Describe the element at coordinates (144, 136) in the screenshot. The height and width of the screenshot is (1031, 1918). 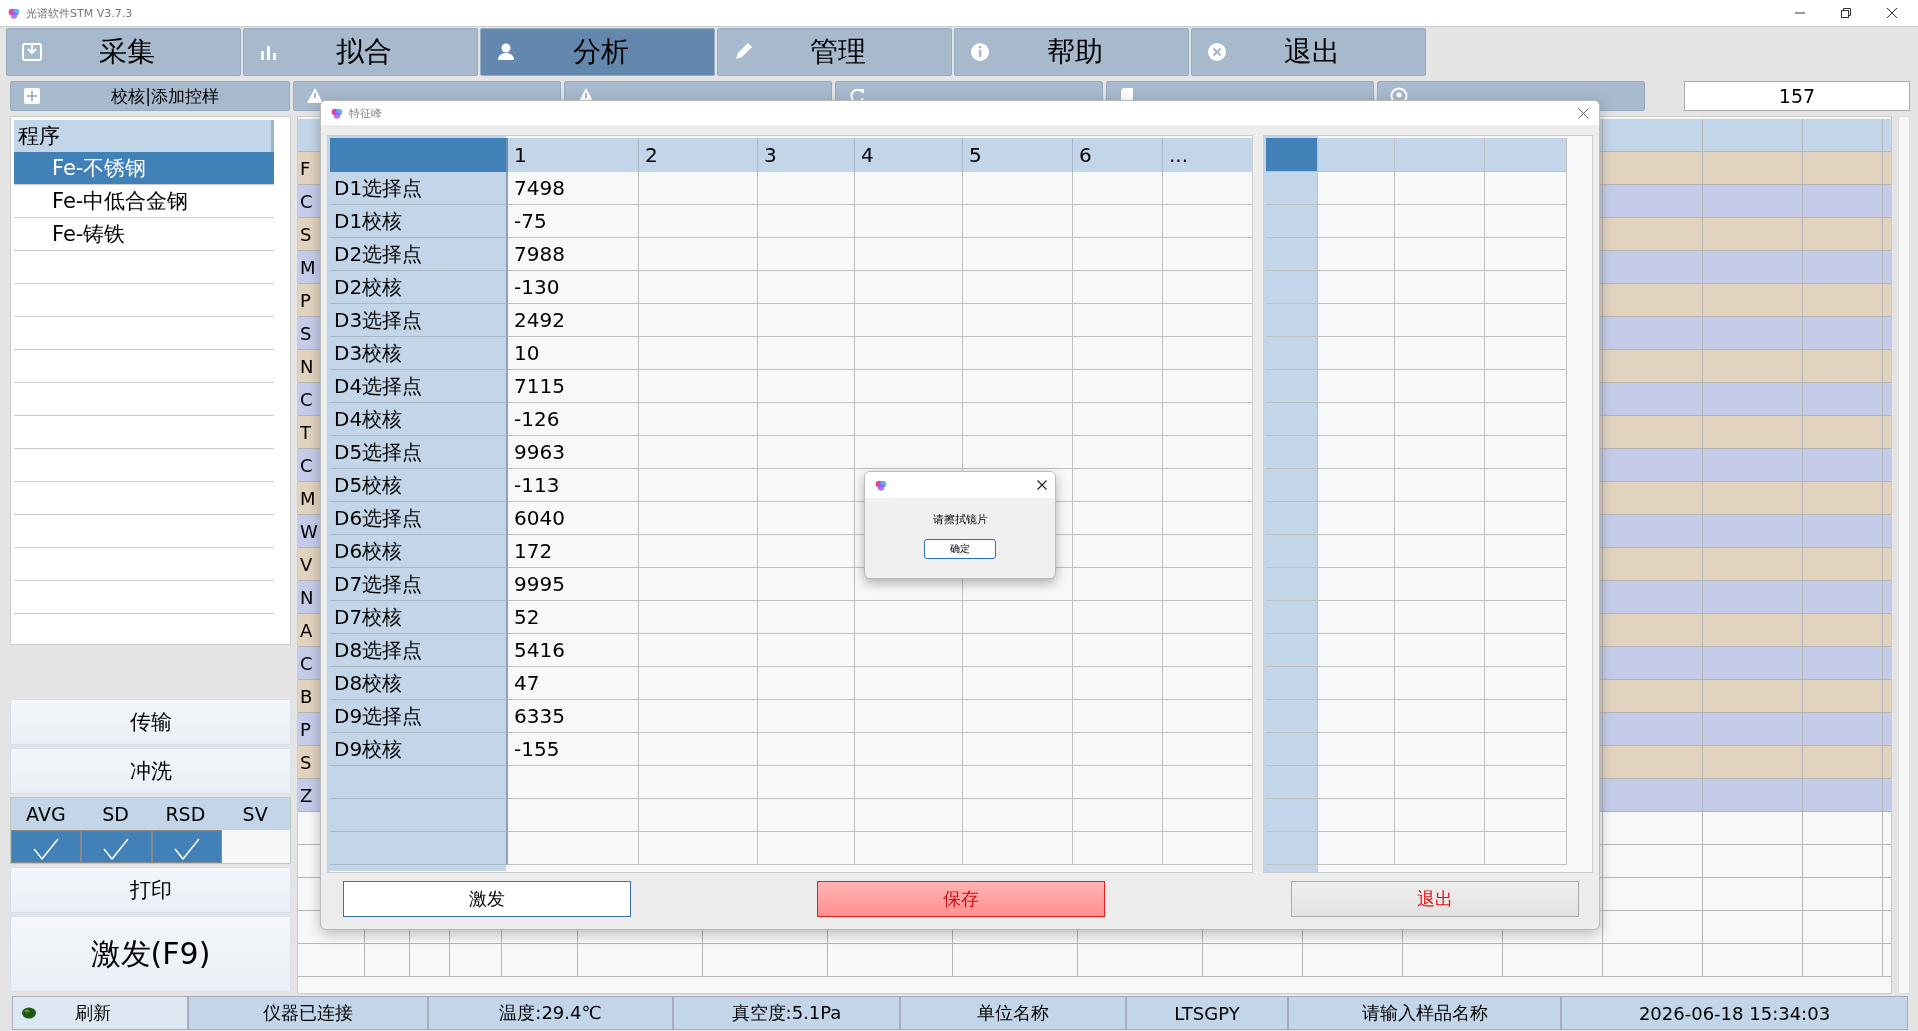
I see `column-header: 程序` at that location.